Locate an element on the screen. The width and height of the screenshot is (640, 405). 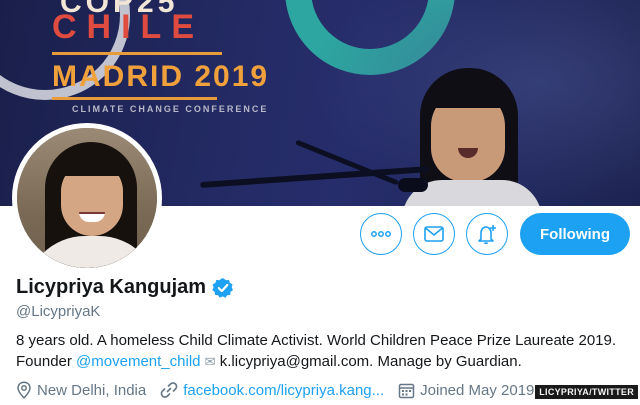
banner-event-city: MADRID 2019 is located at coordinates (161, 76).